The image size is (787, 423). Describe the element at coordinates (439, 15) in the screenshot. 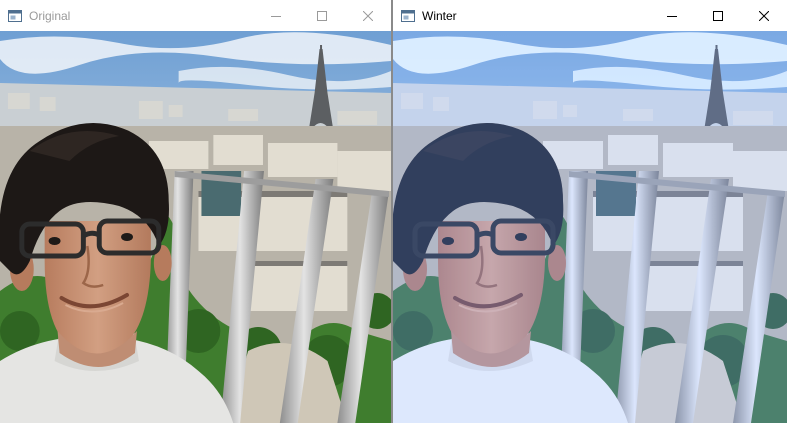

I see `window-title: Winter` at that location.